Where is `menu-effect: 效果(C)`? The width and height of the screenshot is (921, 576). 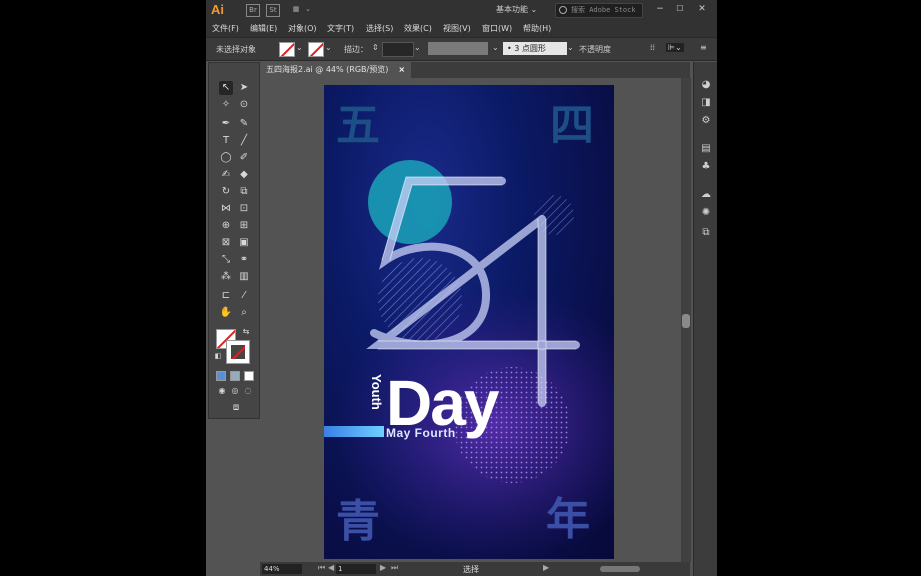 menu-effect: 效果(C) is located at coordinates (418, 28).